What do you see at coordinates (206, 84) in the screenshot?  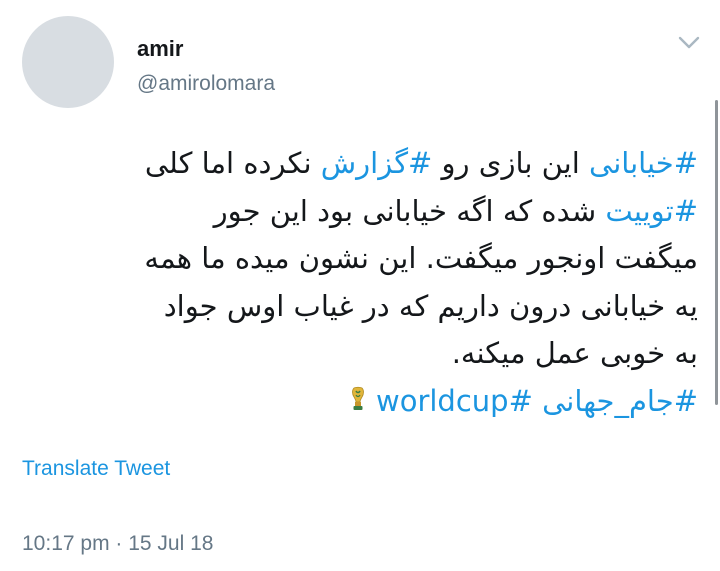 I see `user-handle: @amirolomara` at bounding box center [206, 84].